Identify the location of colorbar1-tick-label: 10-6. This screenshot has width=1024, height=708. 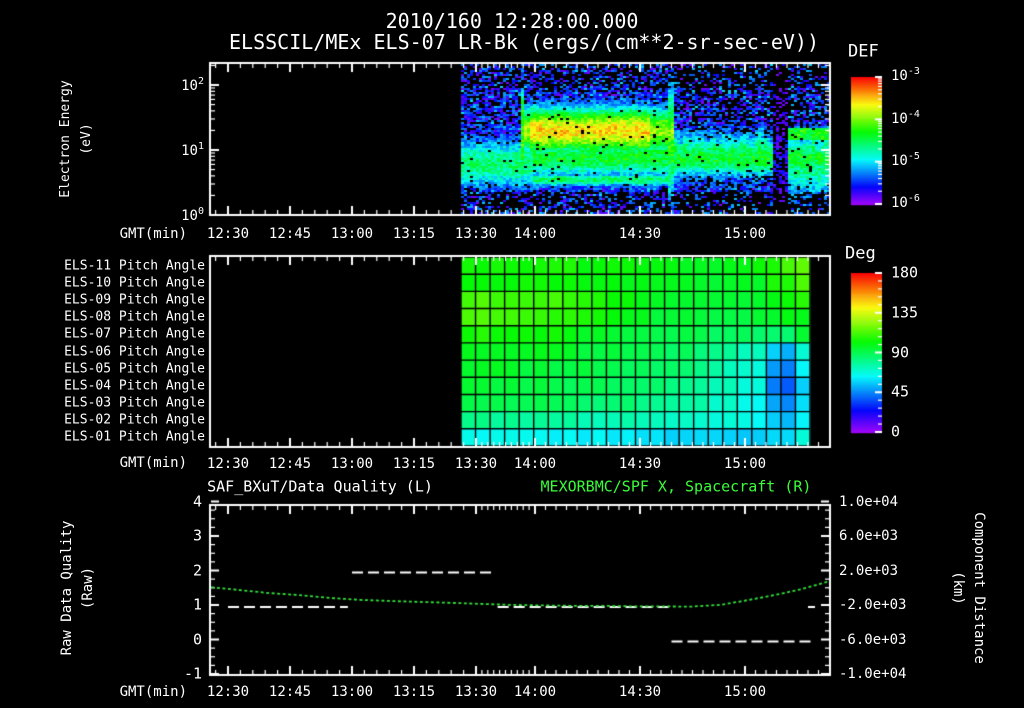
(905, 202).